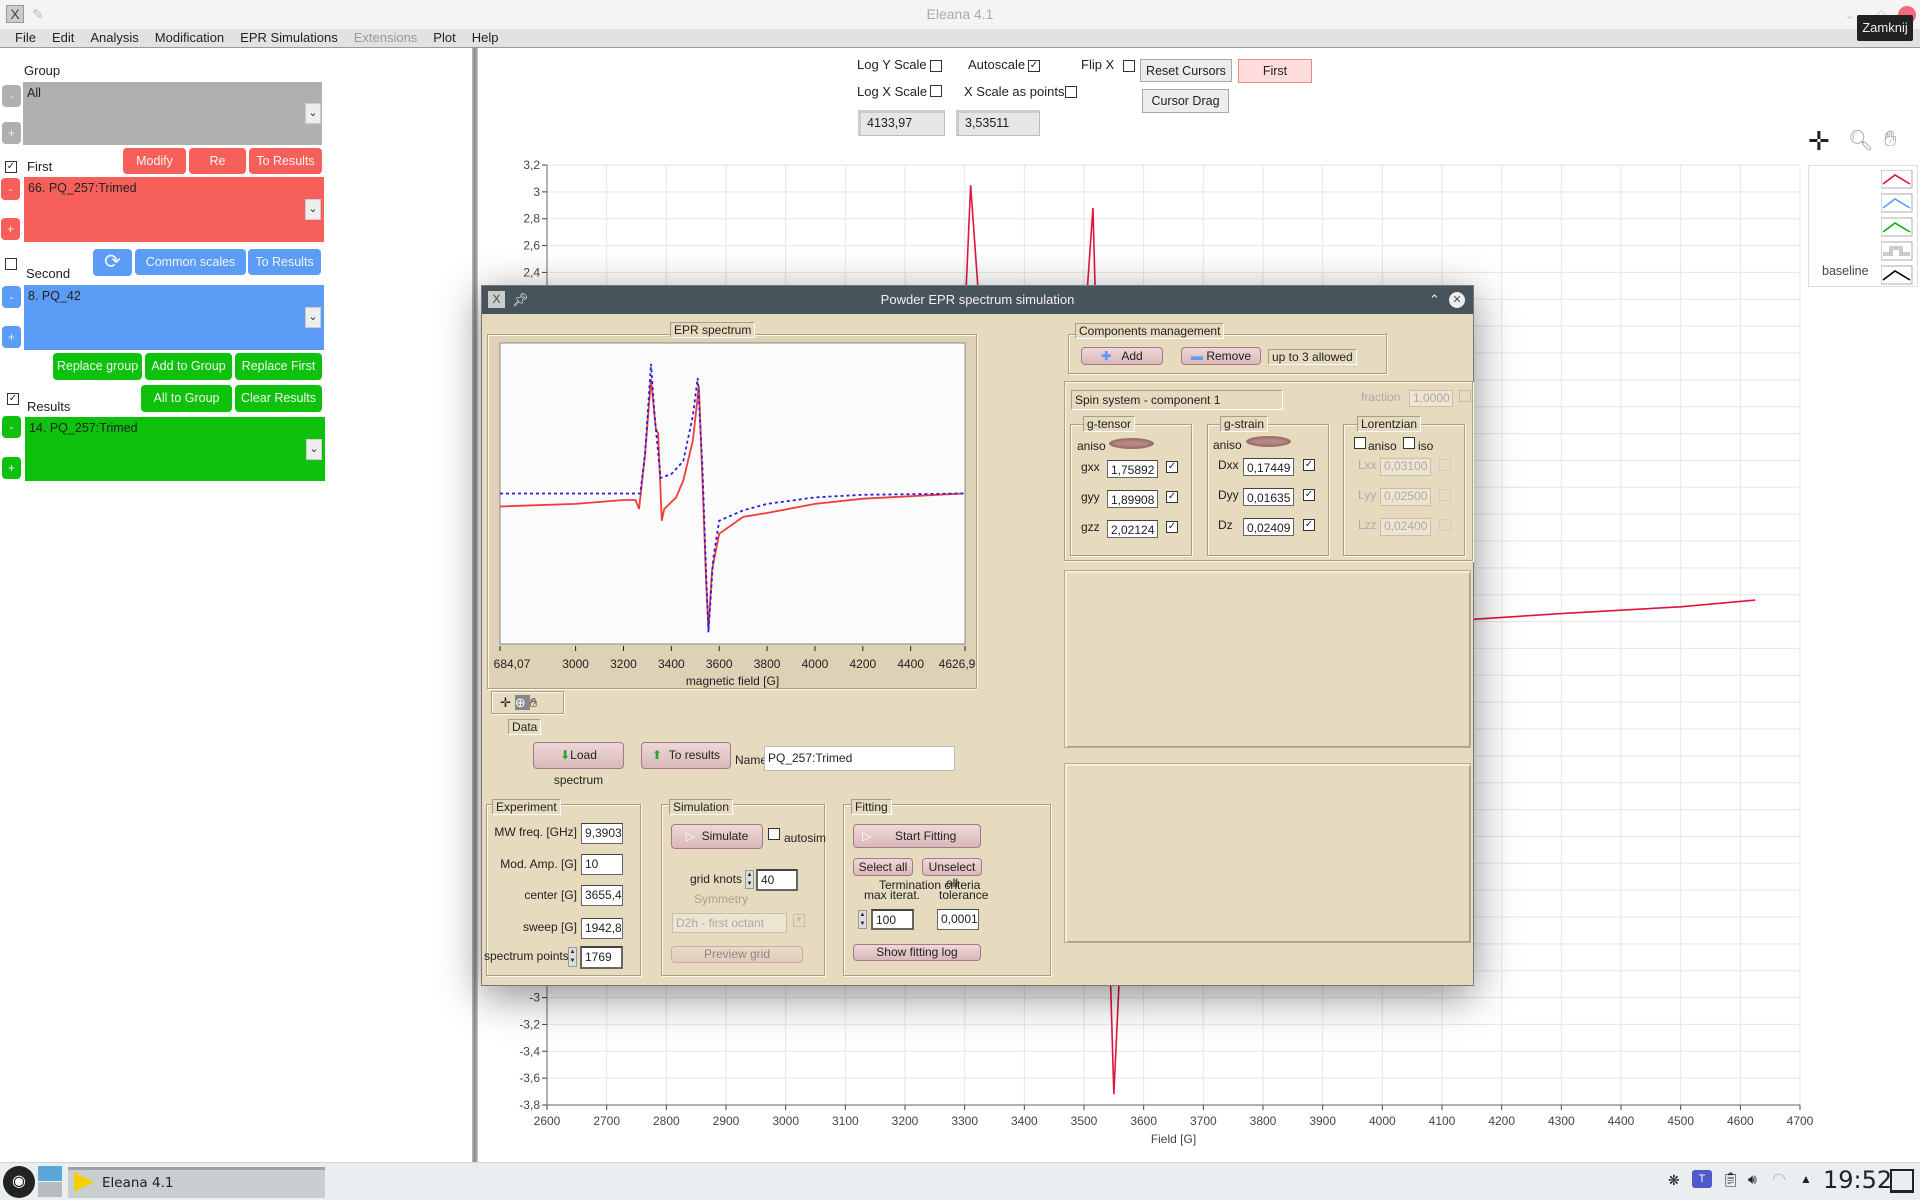 The height and width of the screenshot is (1200, 1920). Describe the element at coordinates (917, 952) in the screenshot. I see `show-fitting-log-button: Show fitting log` at that location.